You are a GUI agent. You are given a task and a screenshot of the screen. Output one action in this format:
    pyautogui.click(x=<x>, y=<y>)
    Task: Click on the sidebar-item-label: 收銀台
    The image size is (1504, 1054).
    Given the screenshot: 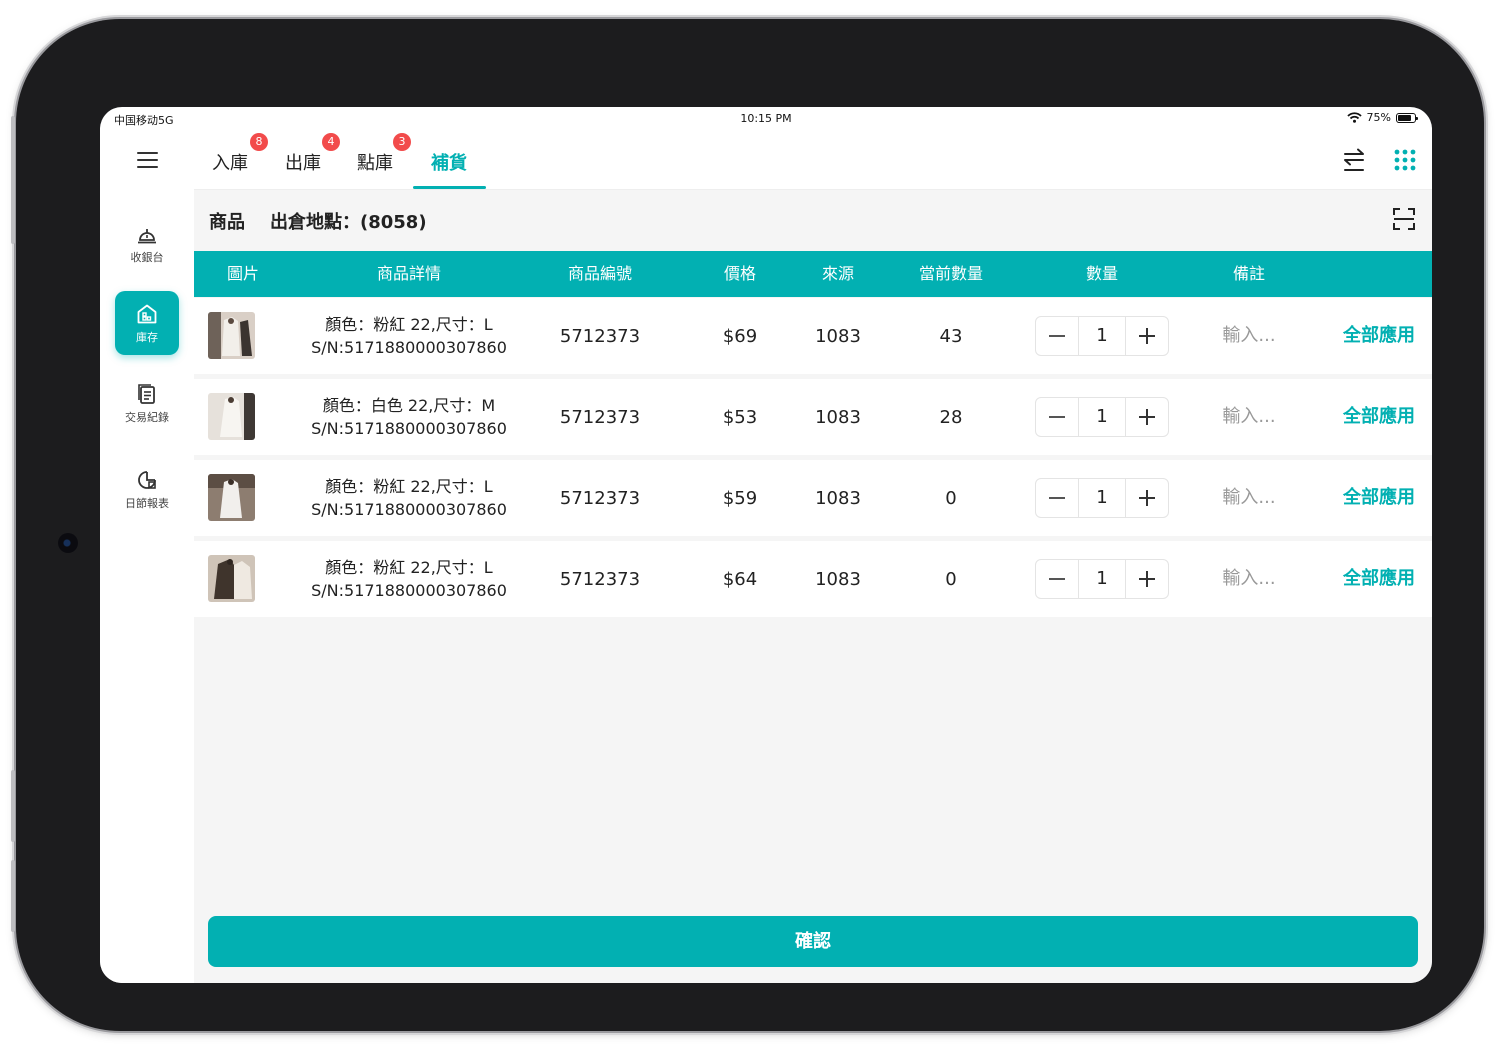 What is the action you would take?
    pyautogui.click(x=147, y=257)
    